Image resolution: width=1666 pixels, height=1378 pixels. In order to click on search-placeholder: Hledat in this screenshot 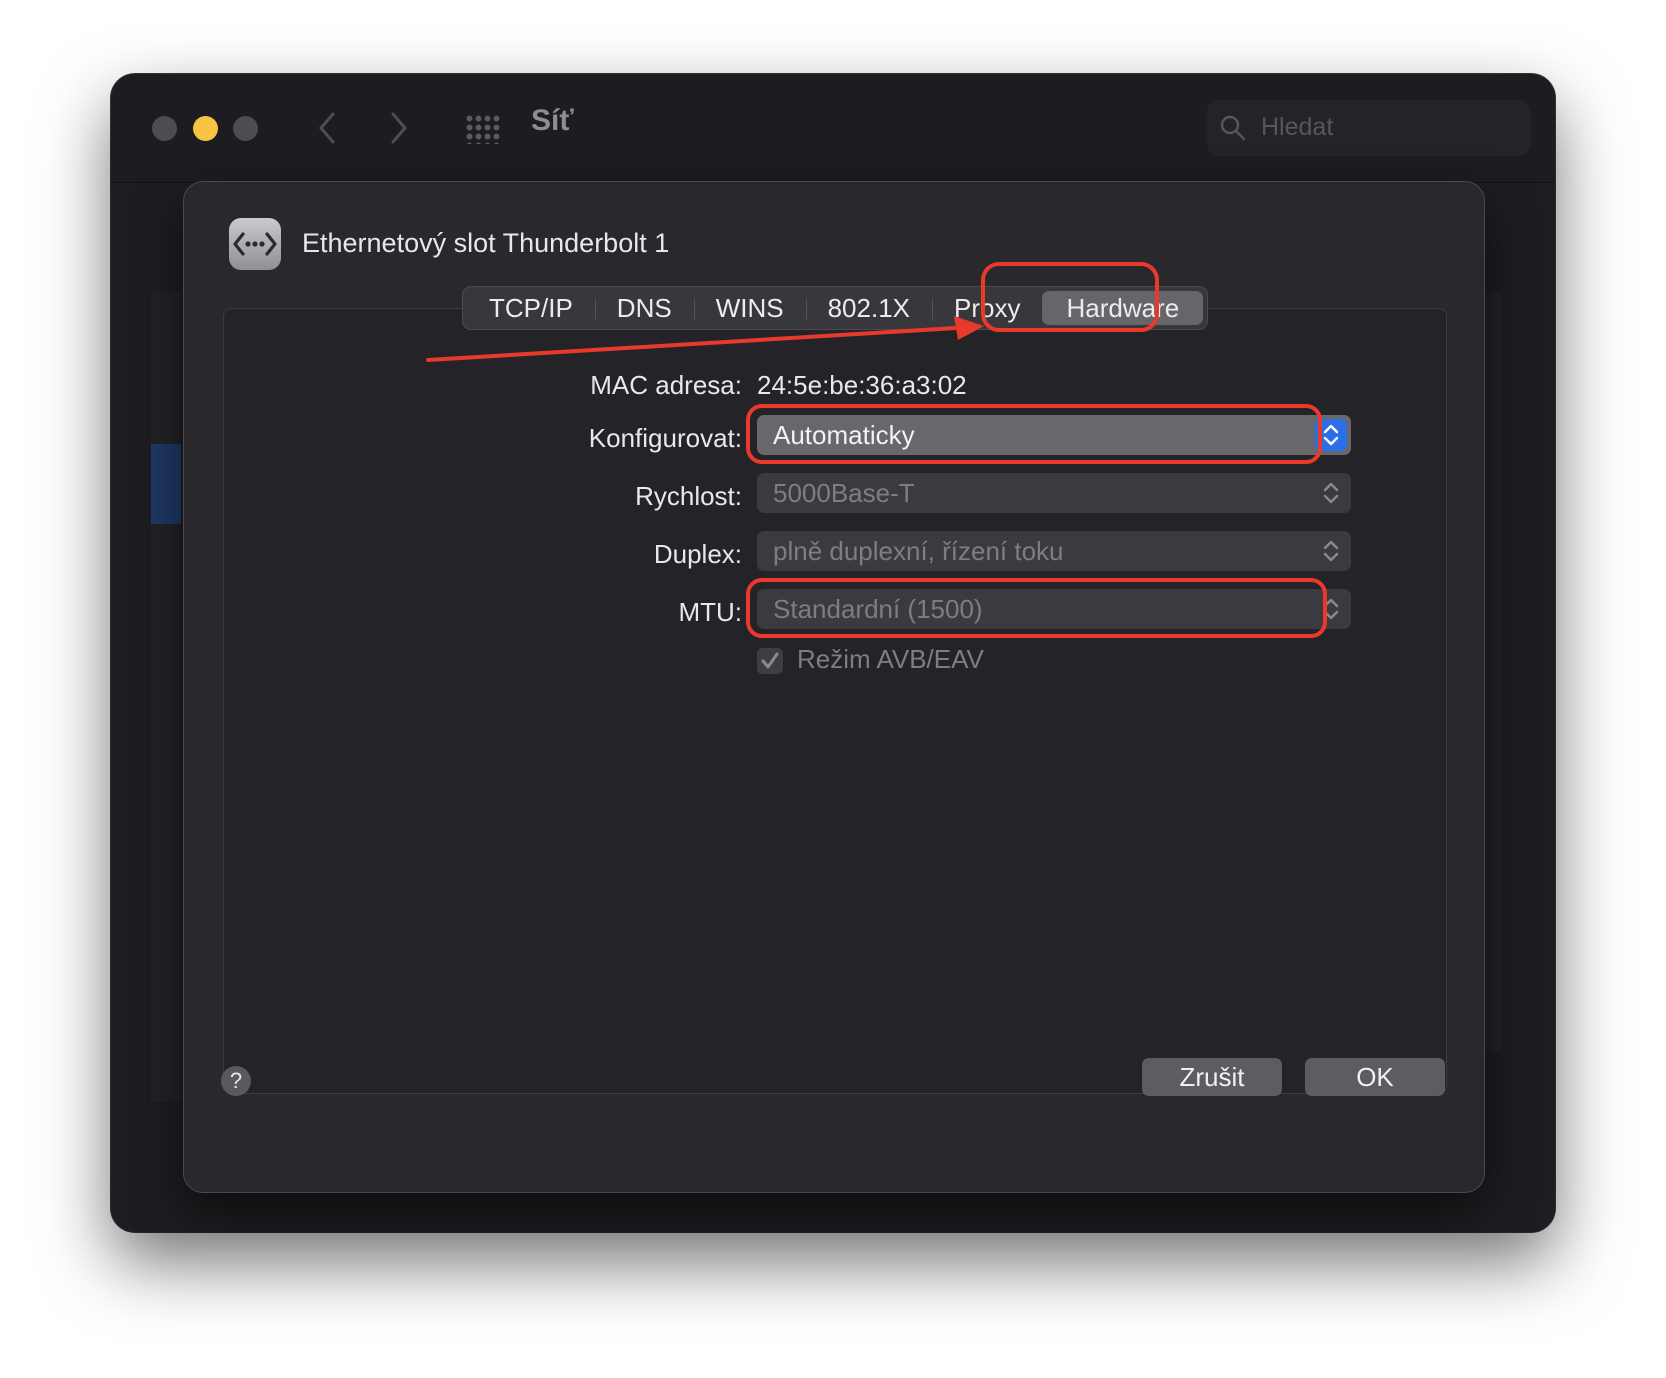, I will do `click(1297, 127)`.